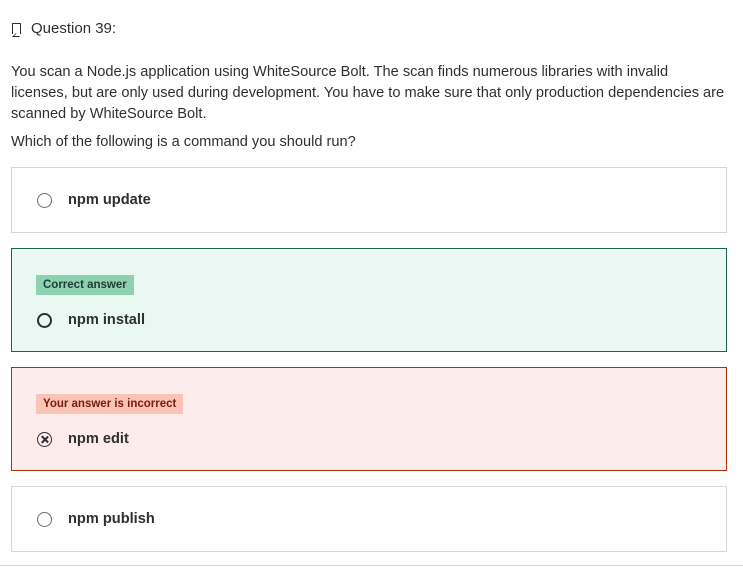  Describe the element at coordinates (369, 519) in the screenshot. I see `answer-option-4: npm publish` at that location.